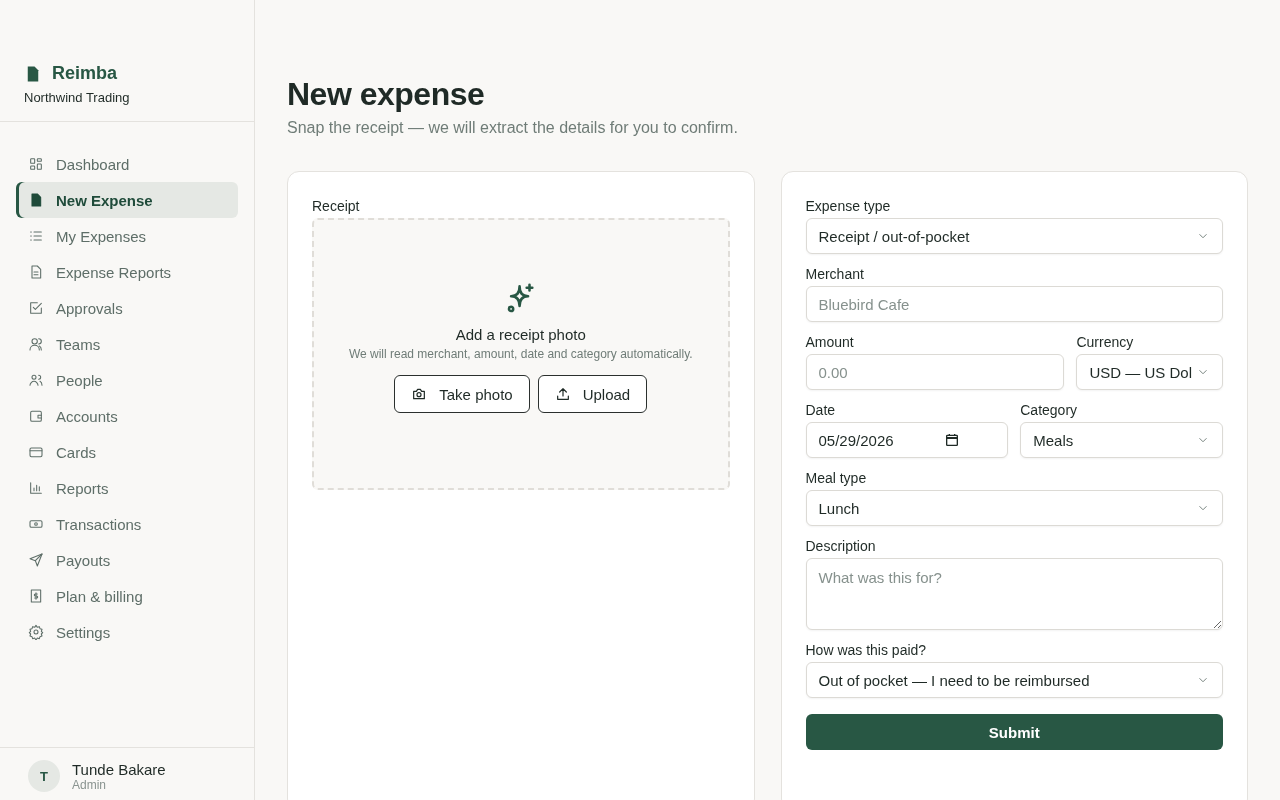 The height and width of the screenshot is (800, 1280). I want to click on upload-button: Upload, so click(592, 394).